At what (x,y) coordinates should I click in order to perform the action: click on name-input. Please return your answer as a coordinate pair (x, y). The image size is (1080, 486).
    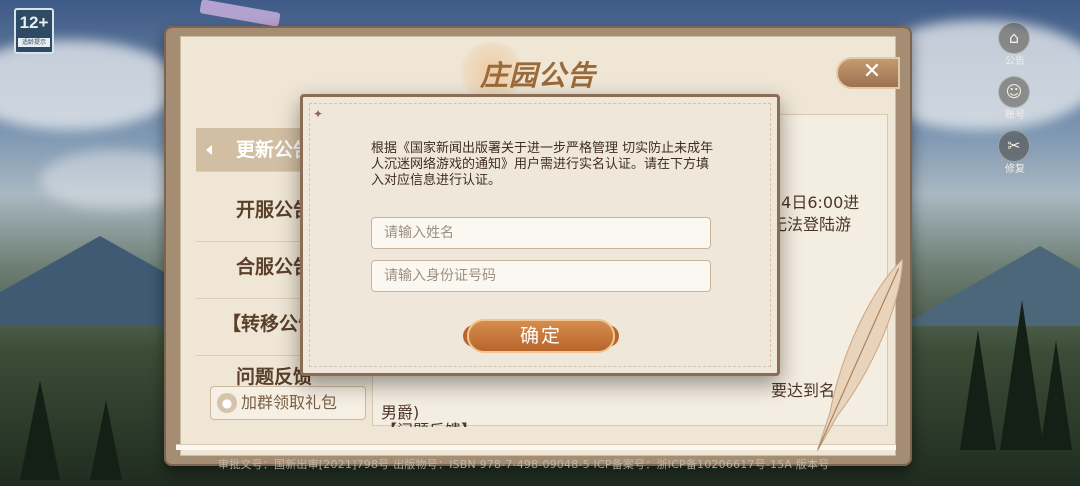
    Looking at the image, I should click on (541, 233).